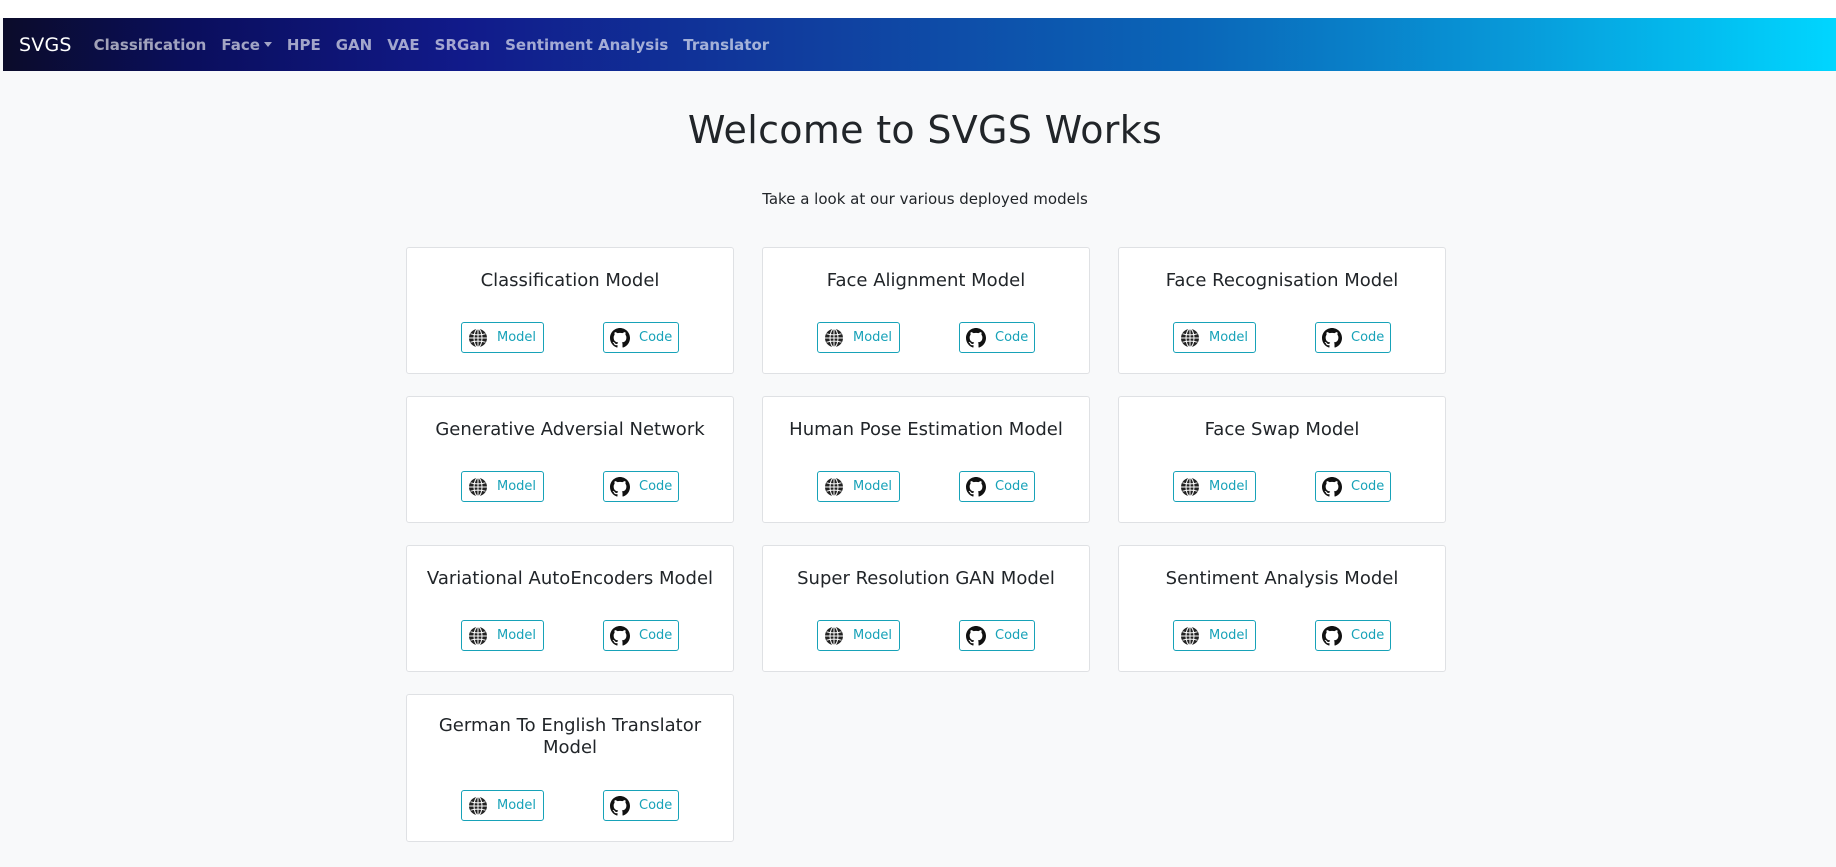 This screenshot has width=1836, height=867. Describe the element at coordinates (1282, 459) in the screenshot. I see `model-card-face-swap: Face Swap Model Model Code` at that location.